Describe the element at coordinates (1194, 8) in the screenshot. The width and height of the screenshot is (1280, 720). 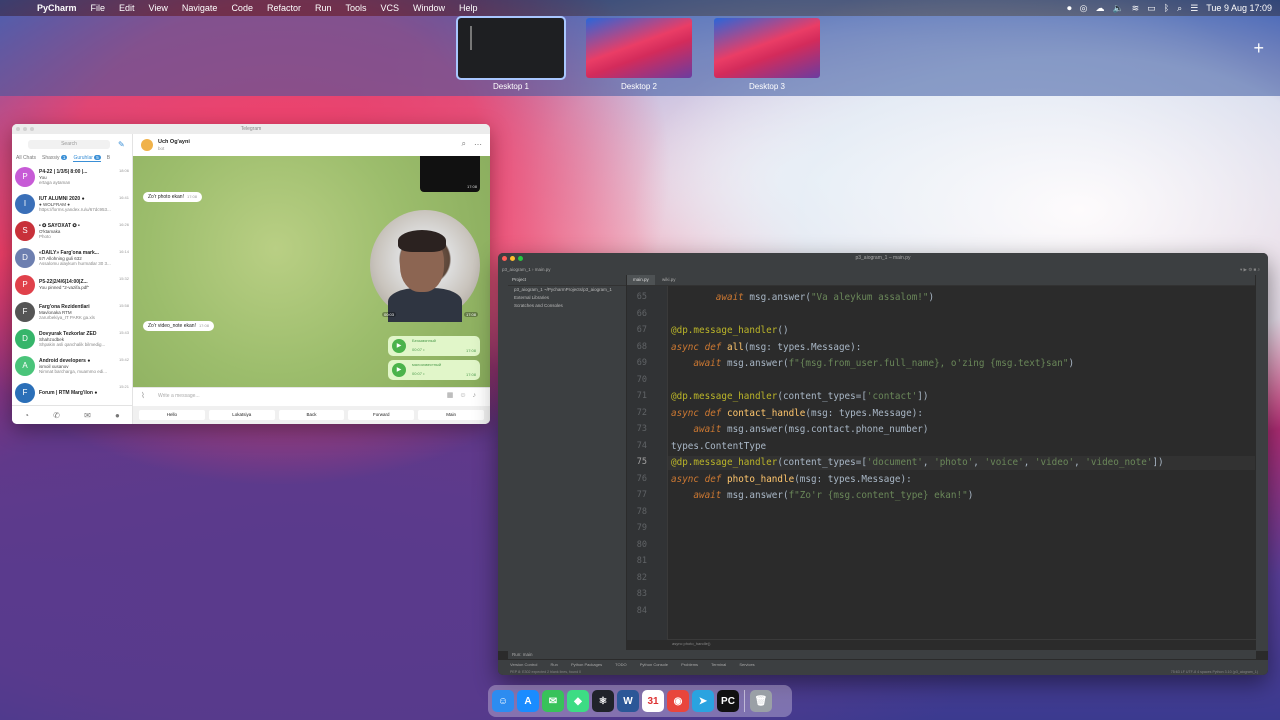
I see `control-center-icon: ☰` at that location.